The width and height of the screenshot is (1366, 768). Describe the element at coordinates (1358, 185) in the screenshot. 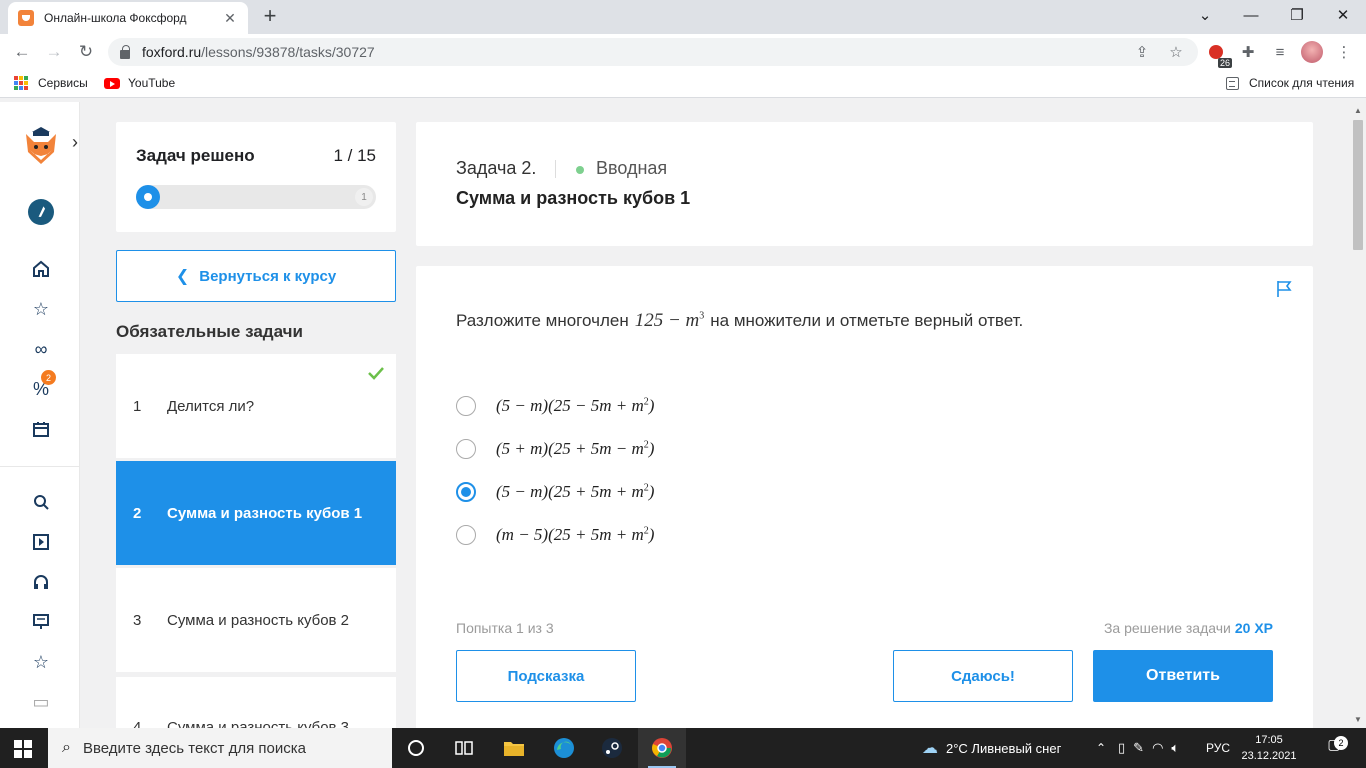

I see `scrollbar-thumb` at that location.